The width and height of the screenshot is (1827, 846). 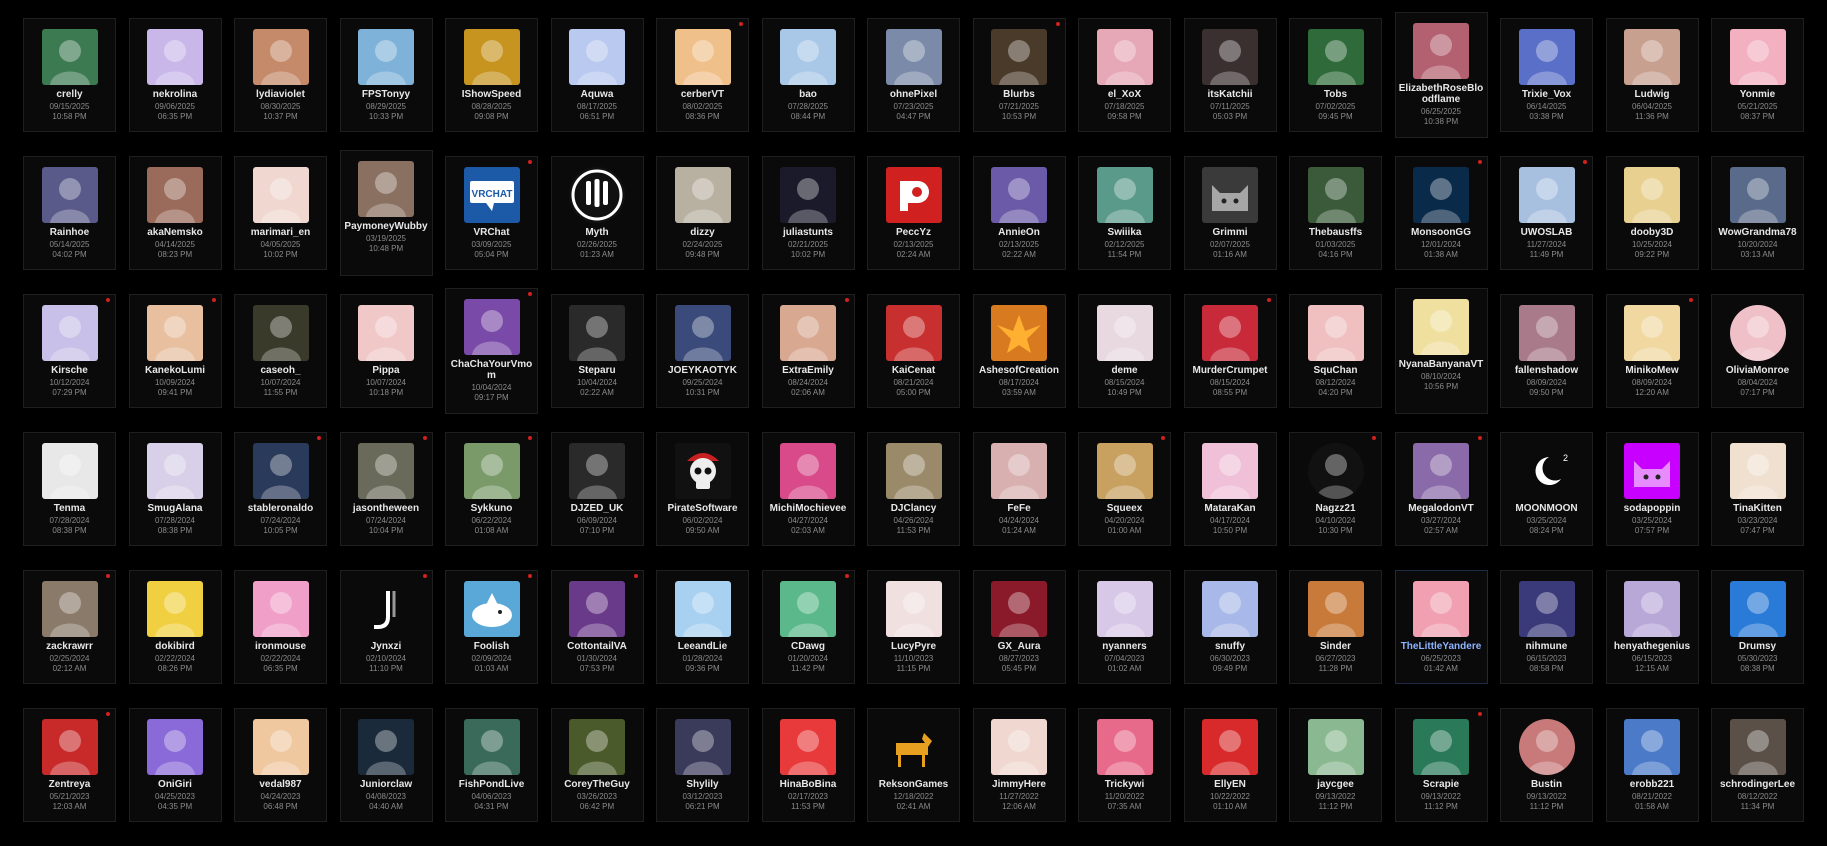 What do you see at coordinates (386, 94) in the screenshot?
I see `channel-name: FPSTonyy` at bounding box center [386, 94].